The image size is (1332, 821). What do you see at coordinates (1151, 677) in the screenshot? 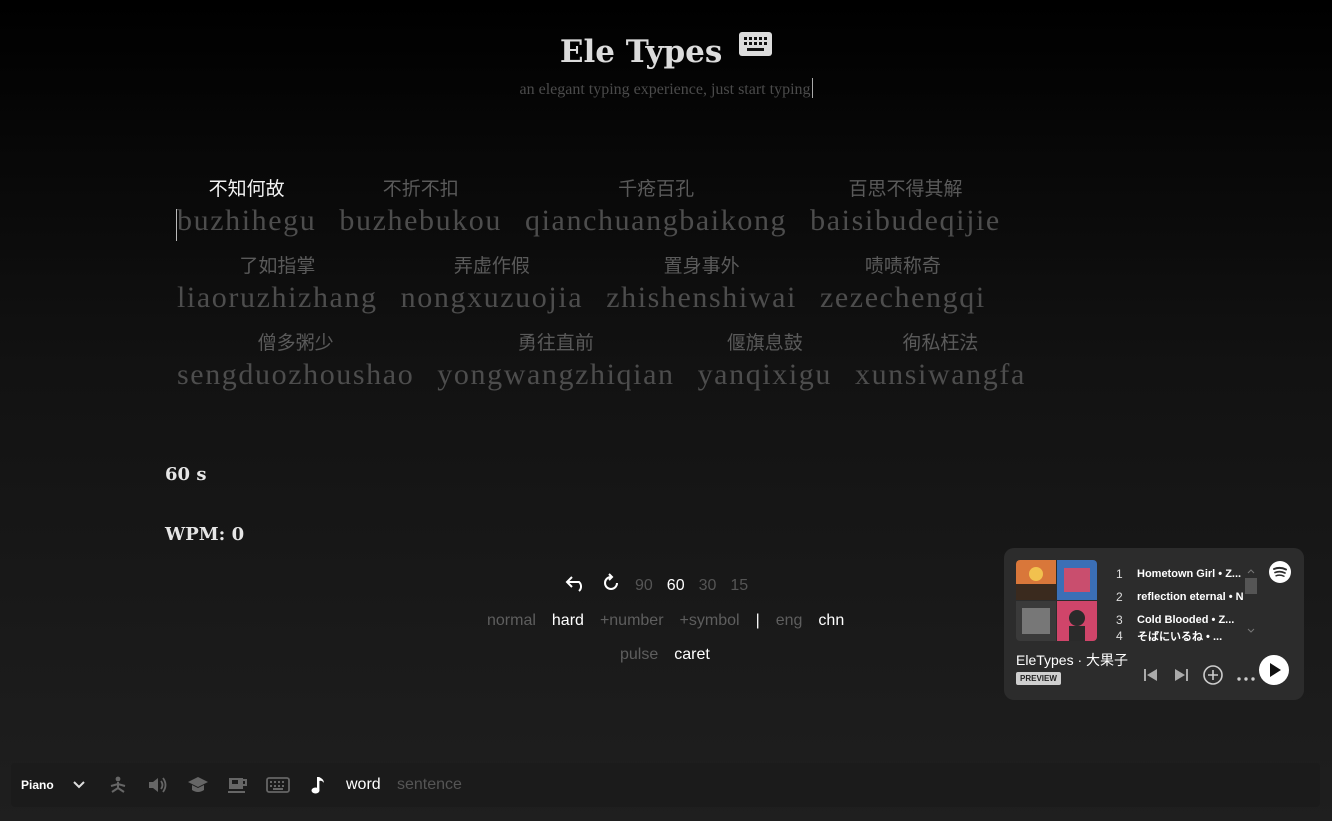
I see `previous-track-icon` at bounding box center [1151, 677].